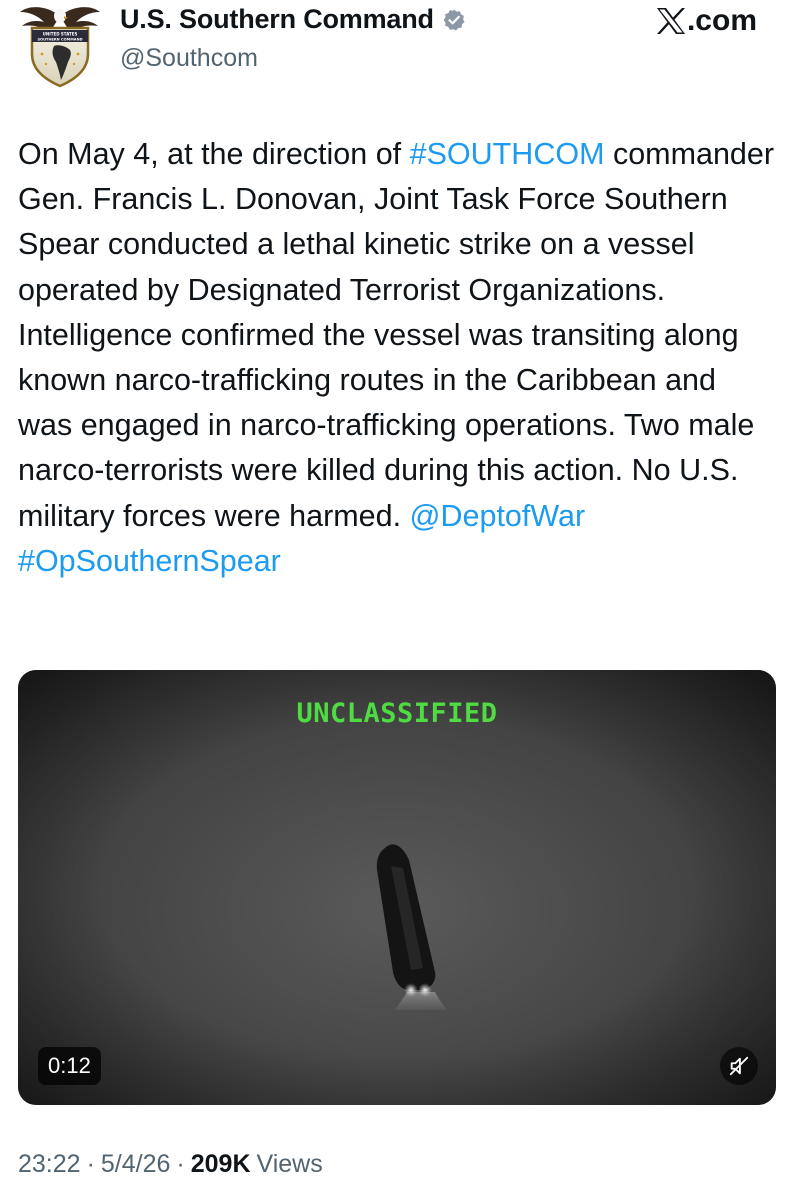  I want to click on account-handle: @Southcom, so click(189, 58).